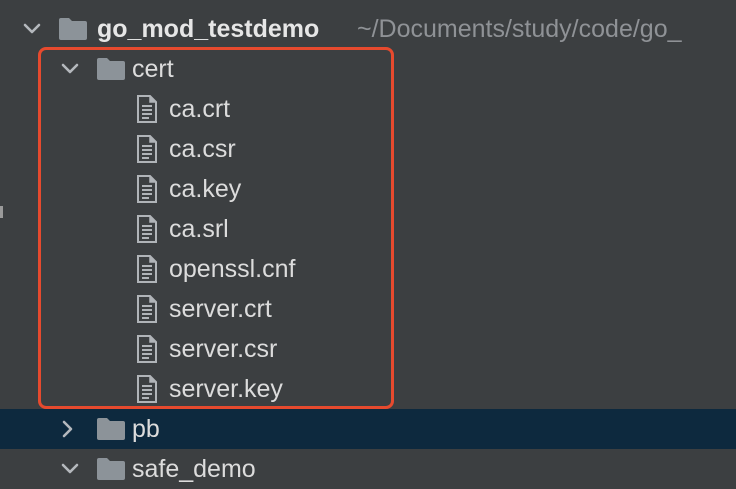 This screenshot has height=489, width=736. Describe the element at coordinates (205, 189) in the screenshot. I see `file-label: ca.key` at that location.